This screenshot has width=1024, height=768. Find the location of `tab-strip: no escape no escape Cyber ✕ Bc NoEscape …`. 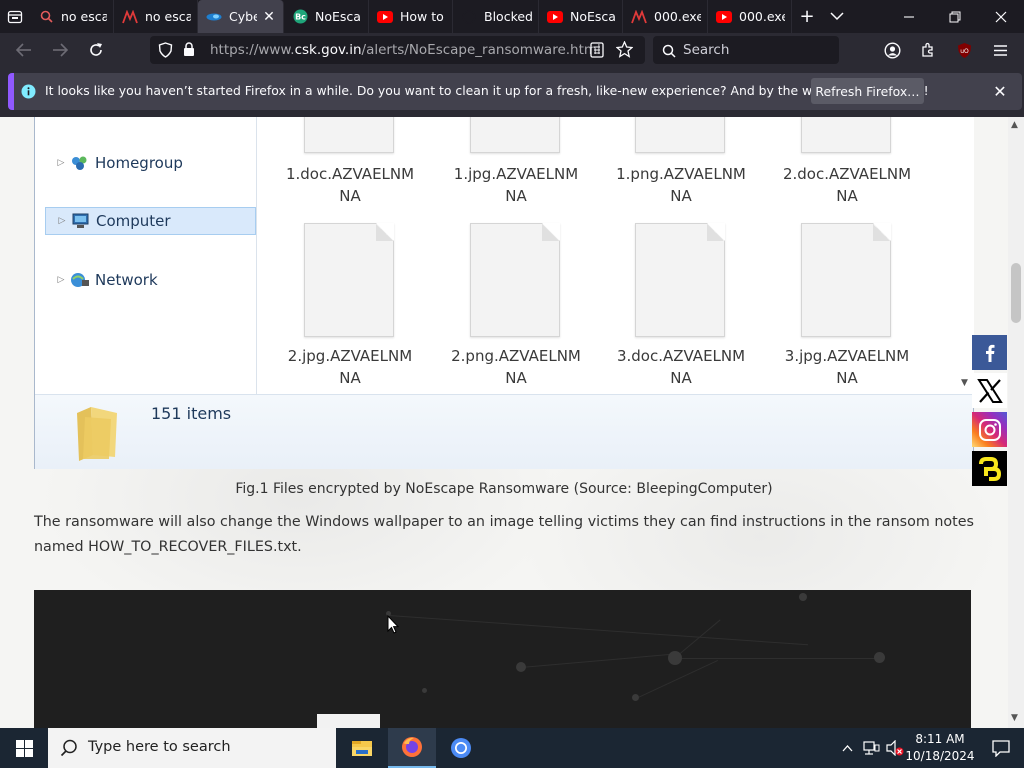

tab-strip: no escape no escape Cyber ✕ Bc NoEscape … is located at coordinates (512, 16).